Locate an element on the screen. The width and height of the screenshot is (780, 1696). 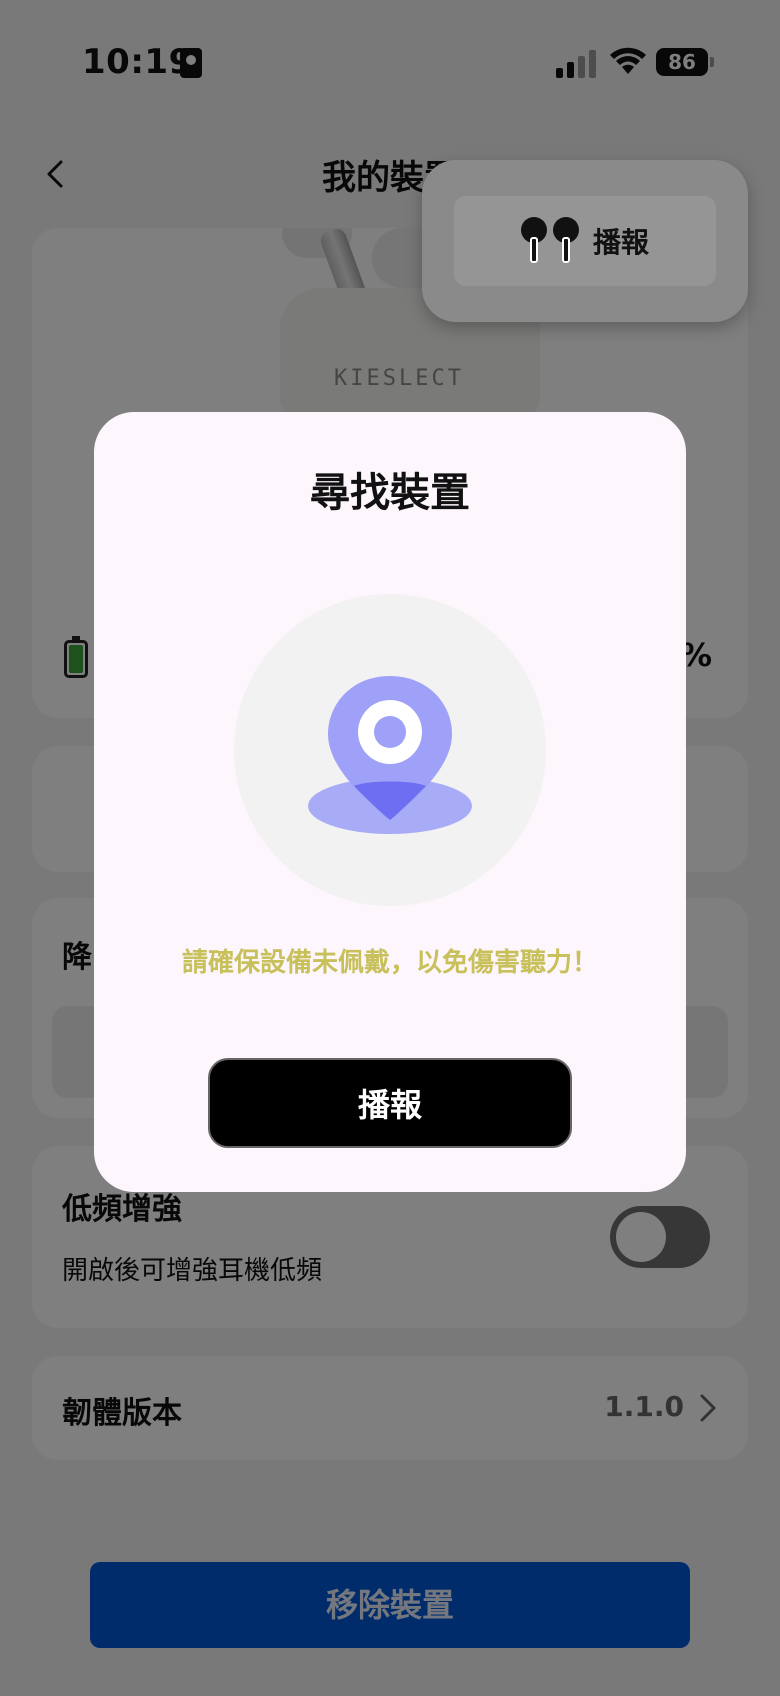
popover-menu: 播報 is located at coordinates (585, 241).